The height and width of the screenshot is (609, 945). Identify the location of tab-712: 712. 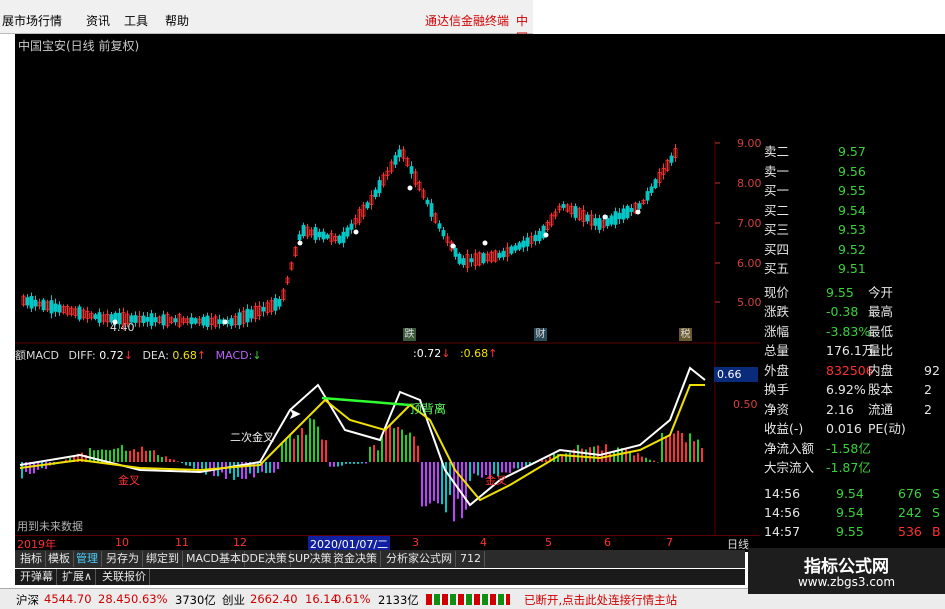
(471, 559).